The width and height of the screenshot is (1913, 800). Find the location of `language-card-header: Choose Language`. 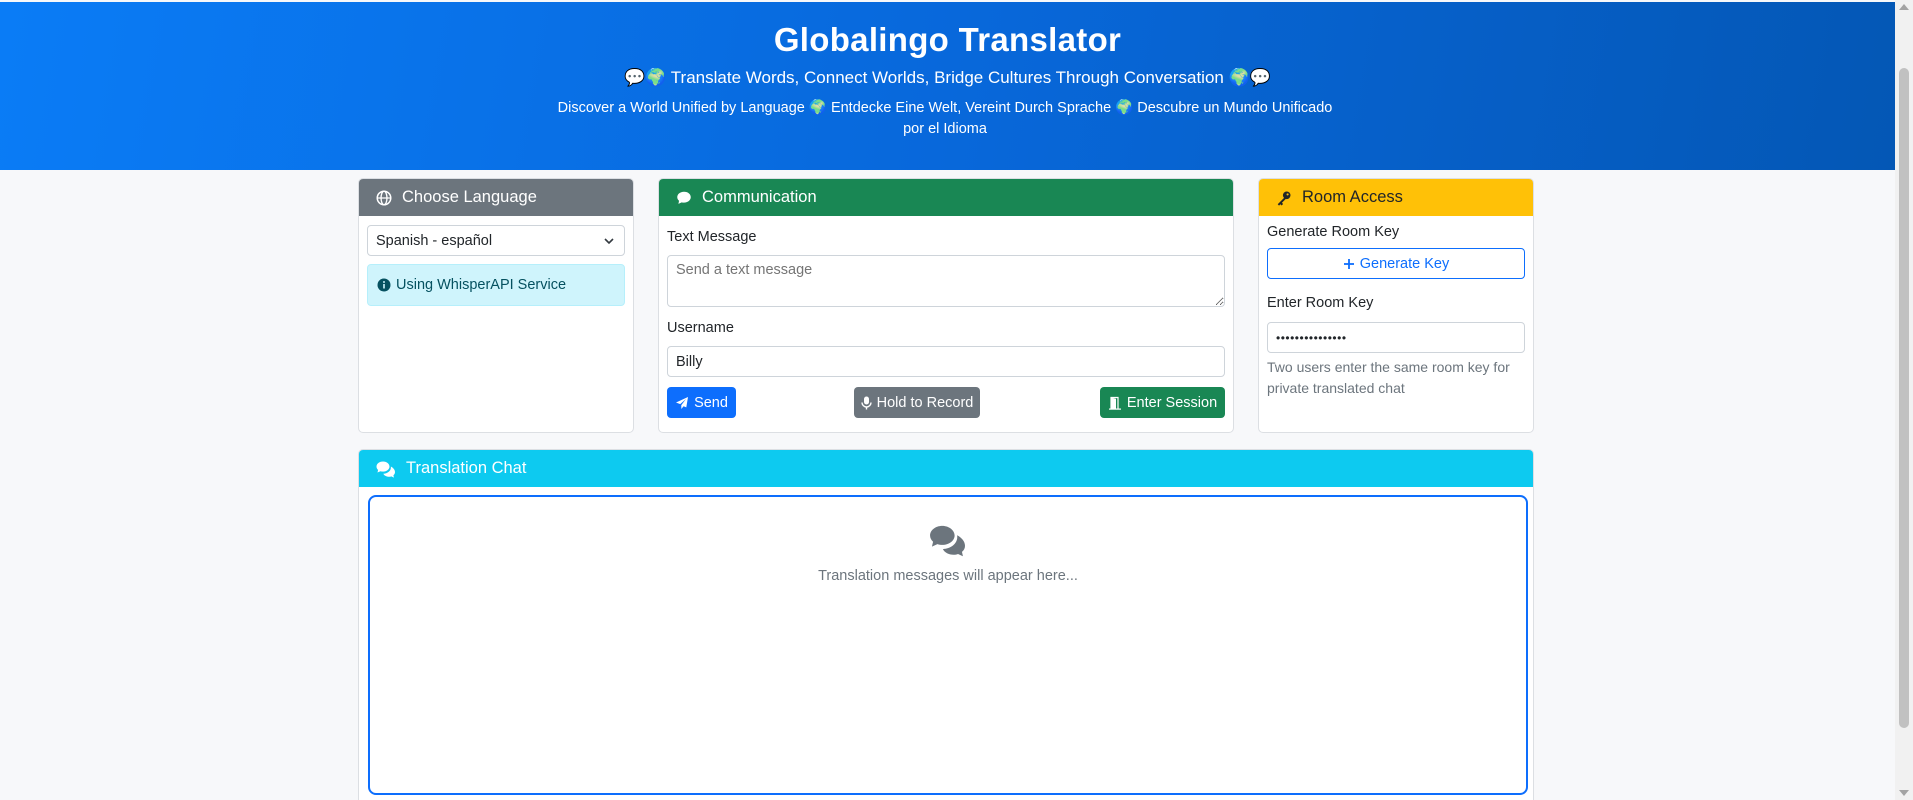

language-card-header: Choose Language is located at coordinates (496, 197).